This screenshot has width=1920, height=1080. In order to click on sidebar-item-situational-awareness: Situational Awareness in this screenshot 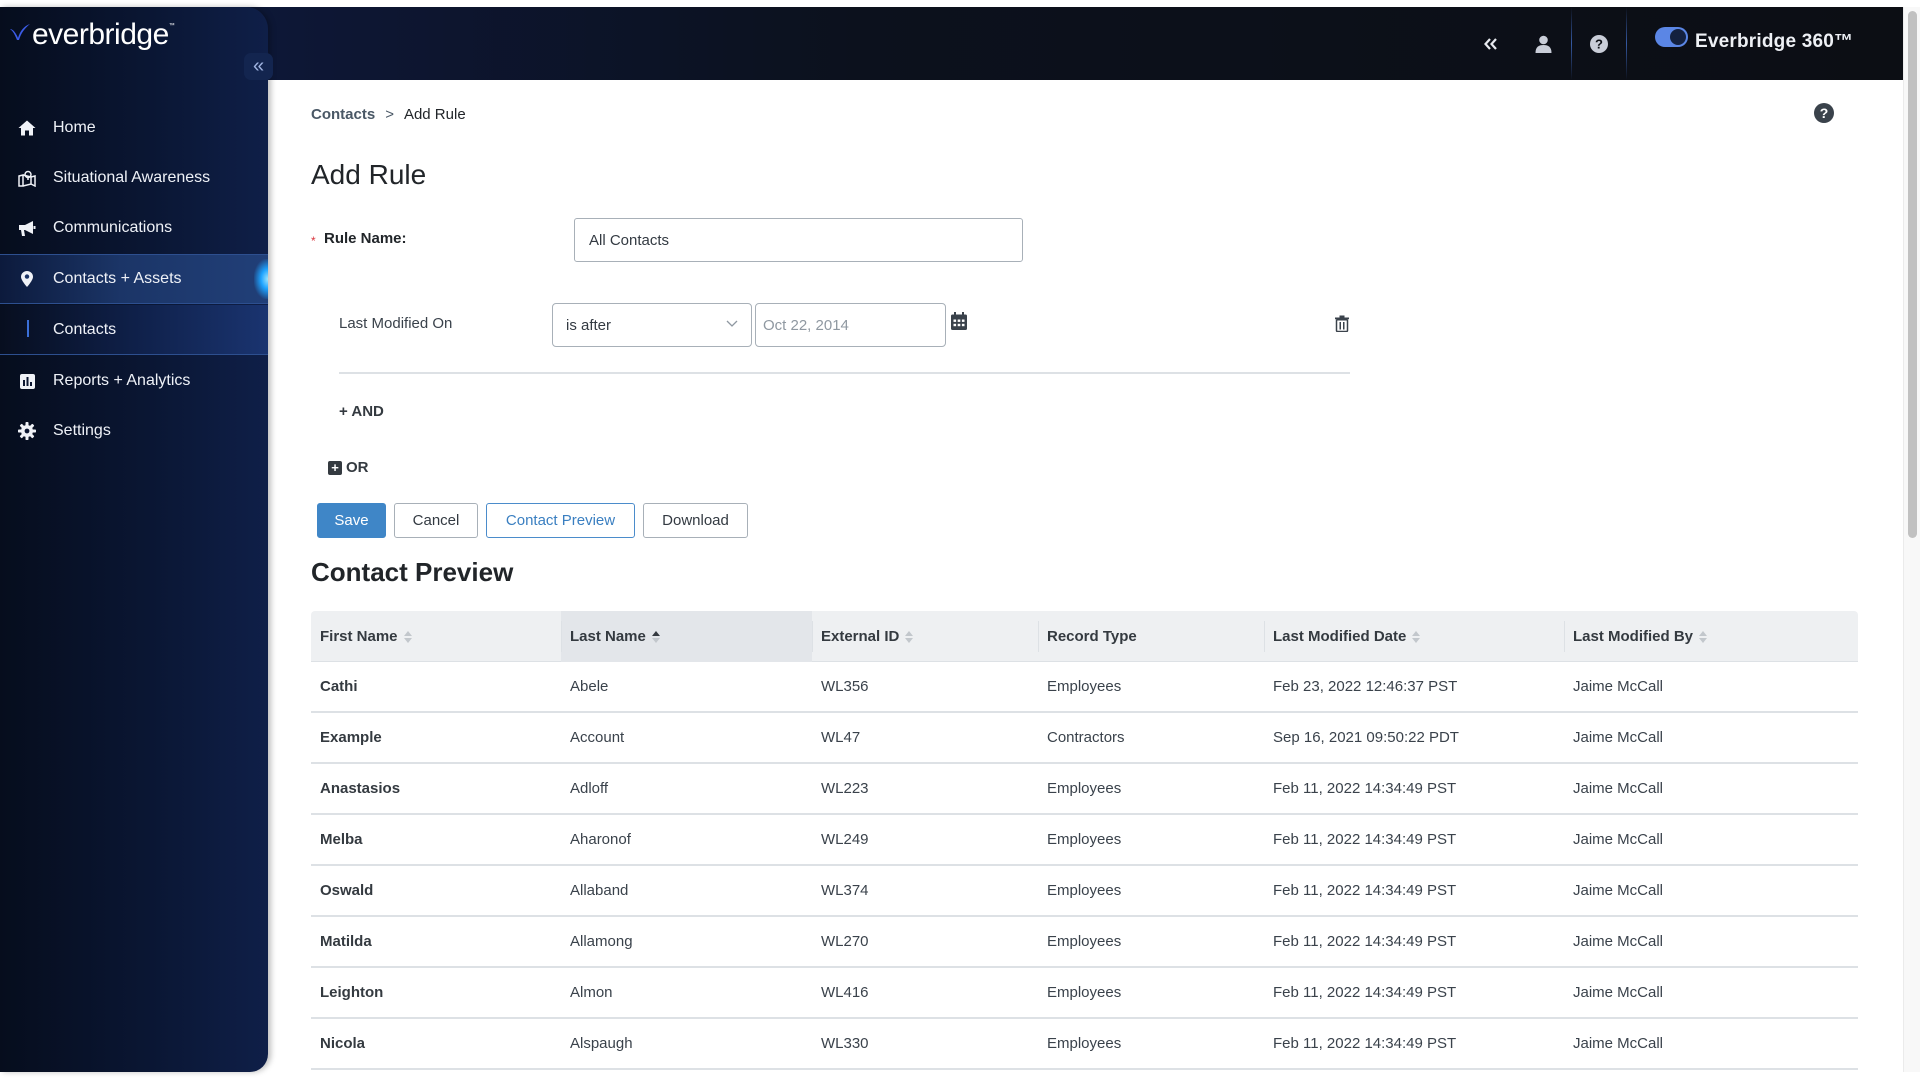, I will do `click(134, 178)`.